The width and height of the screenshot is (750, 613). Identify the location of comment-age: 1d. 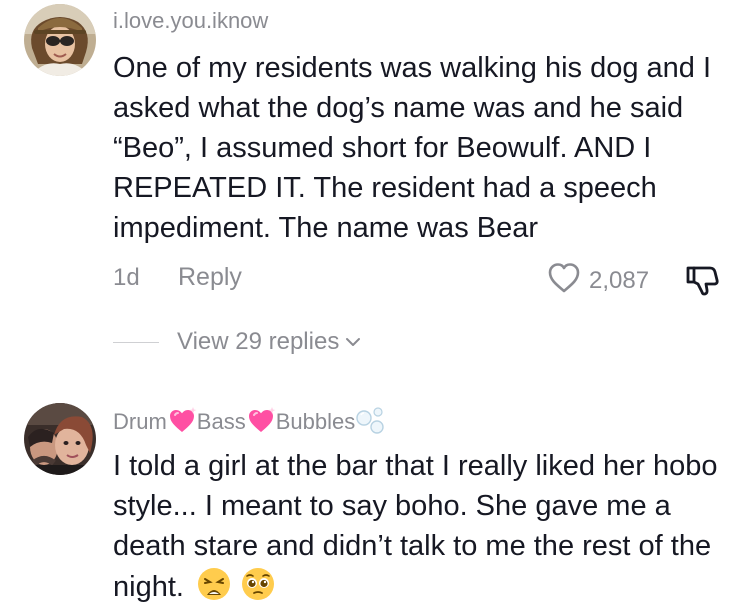
(126, 277).